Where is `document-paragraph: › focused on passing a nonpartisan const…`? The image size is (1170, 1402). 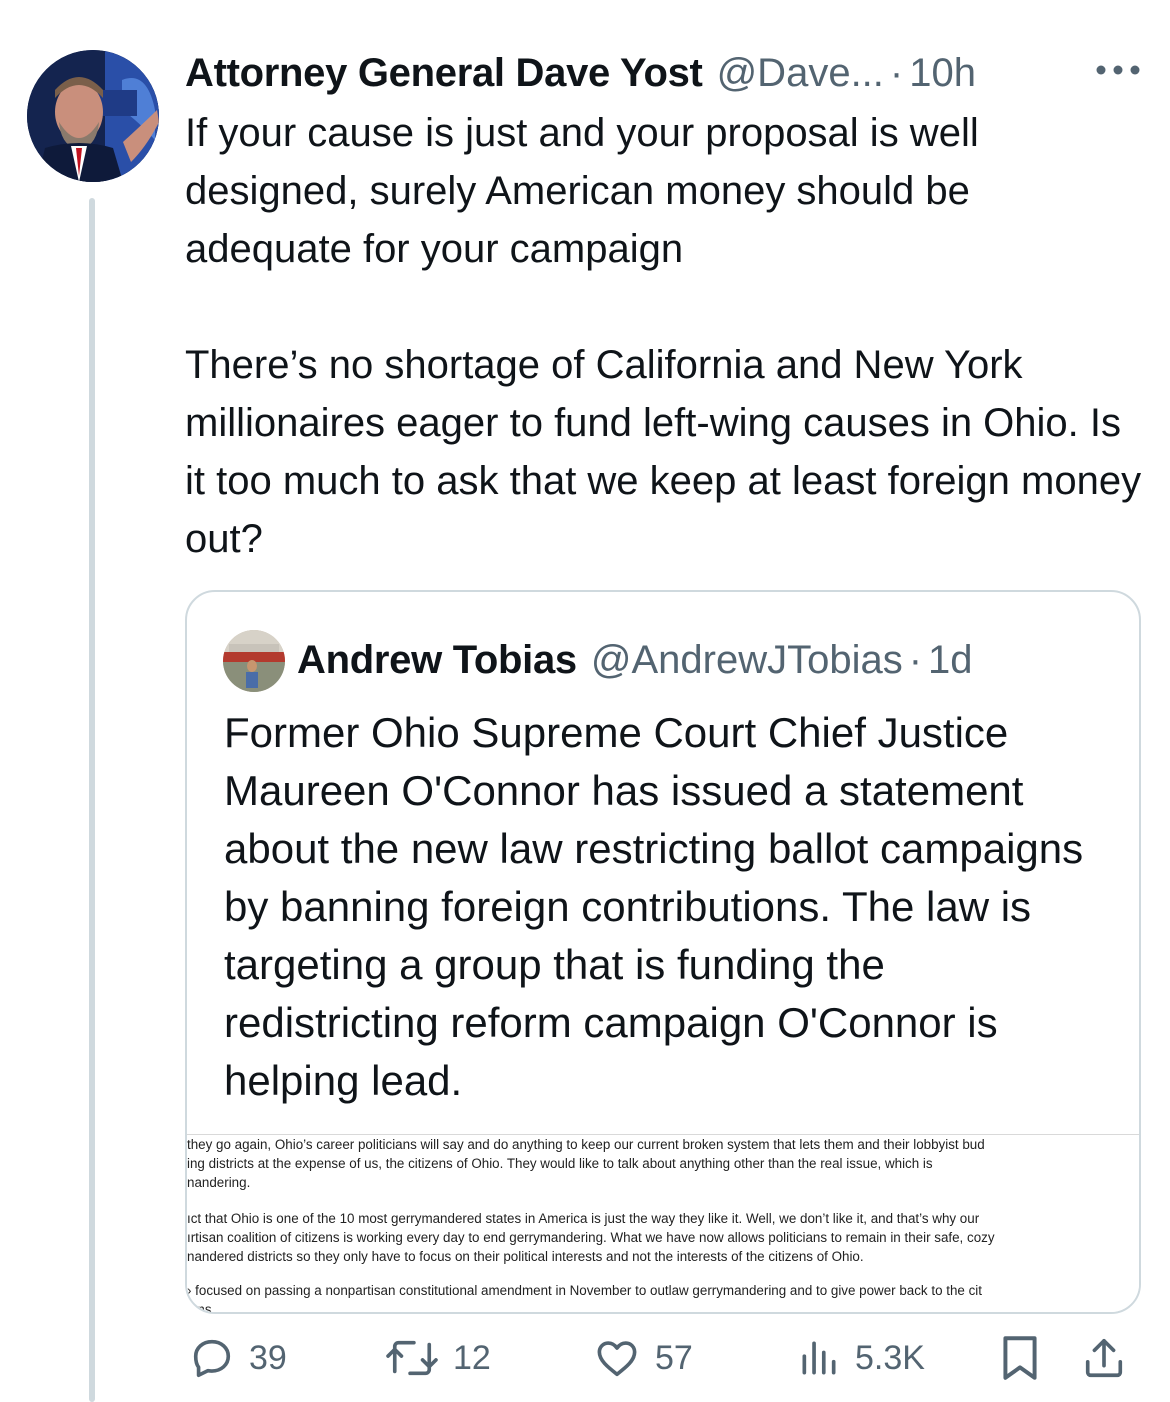 document-paragraph: › focused on passing a nonpartisan const… is located at coordinates (663, 1297).